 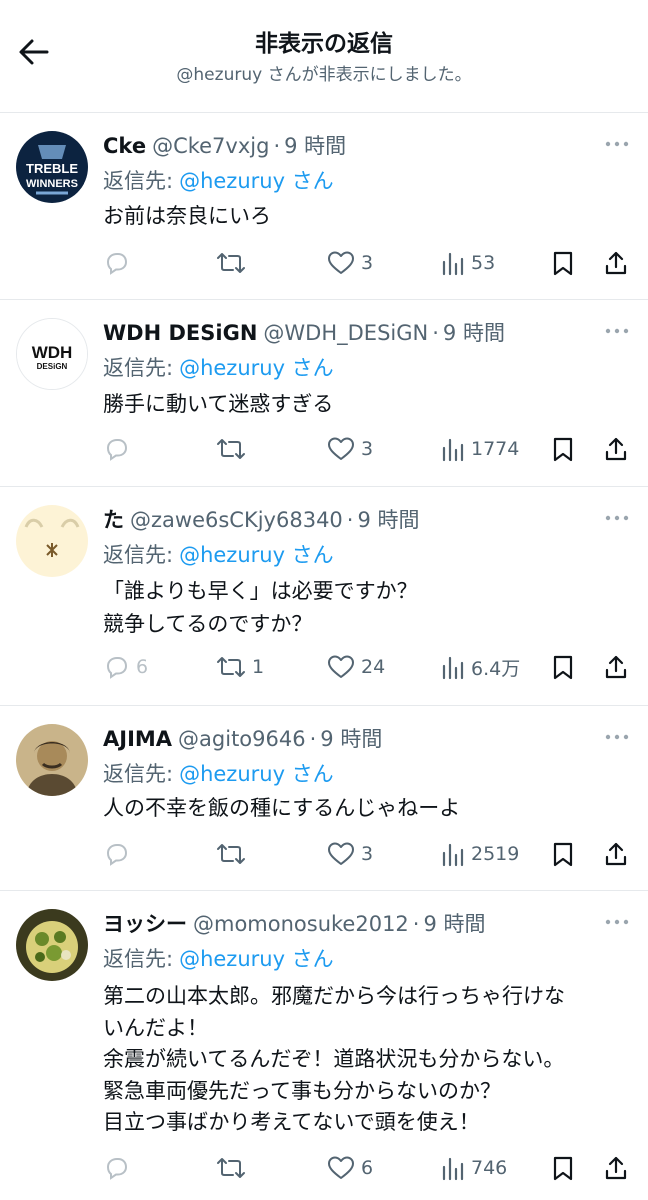 What do you see at coordinates (341, 448) in the screenshot?
I see `heart-icon` at bounding box center [341, 448].